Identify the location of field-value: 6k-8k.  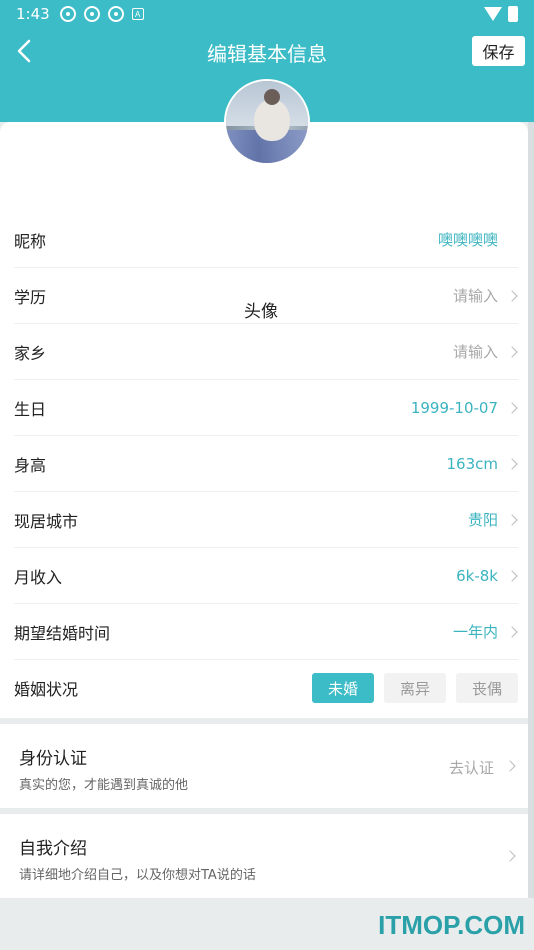
(477, 575).